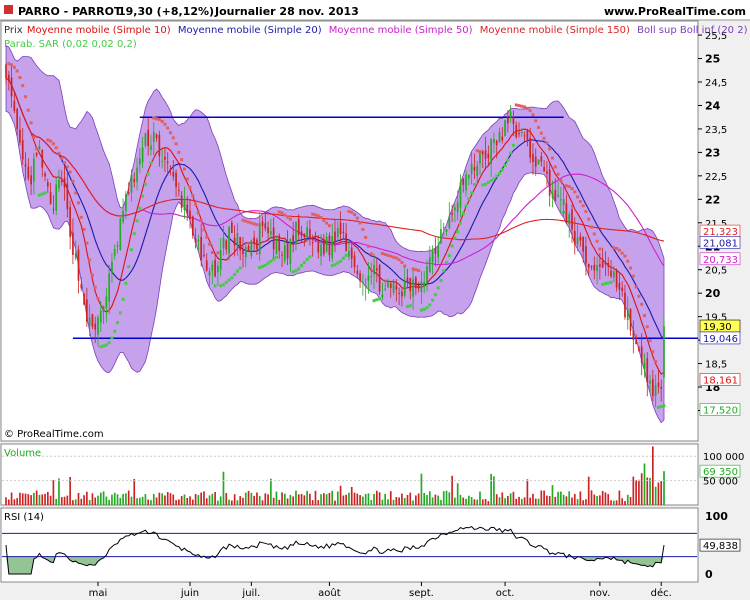 The width and height of the screenshot is (750, 600). I want to click on rsi-label: RSI (14), so click(24, 517).